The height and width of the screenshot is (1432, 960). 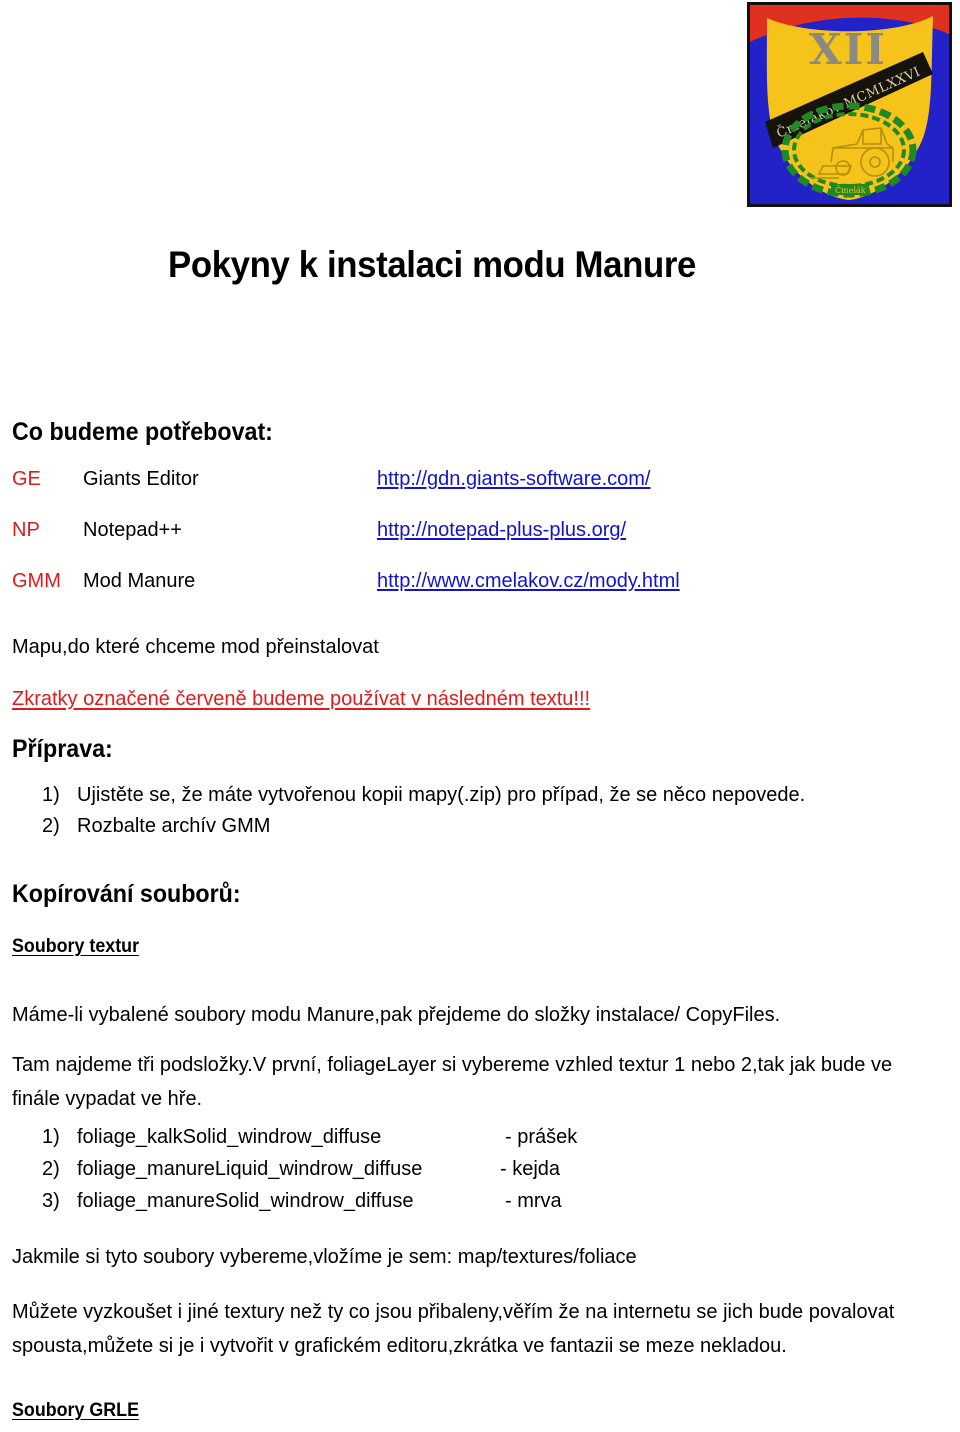 I want to click on heading-co-budeme-potrebovat: Co budeme potřebovat:, so click(x=142, y=432).